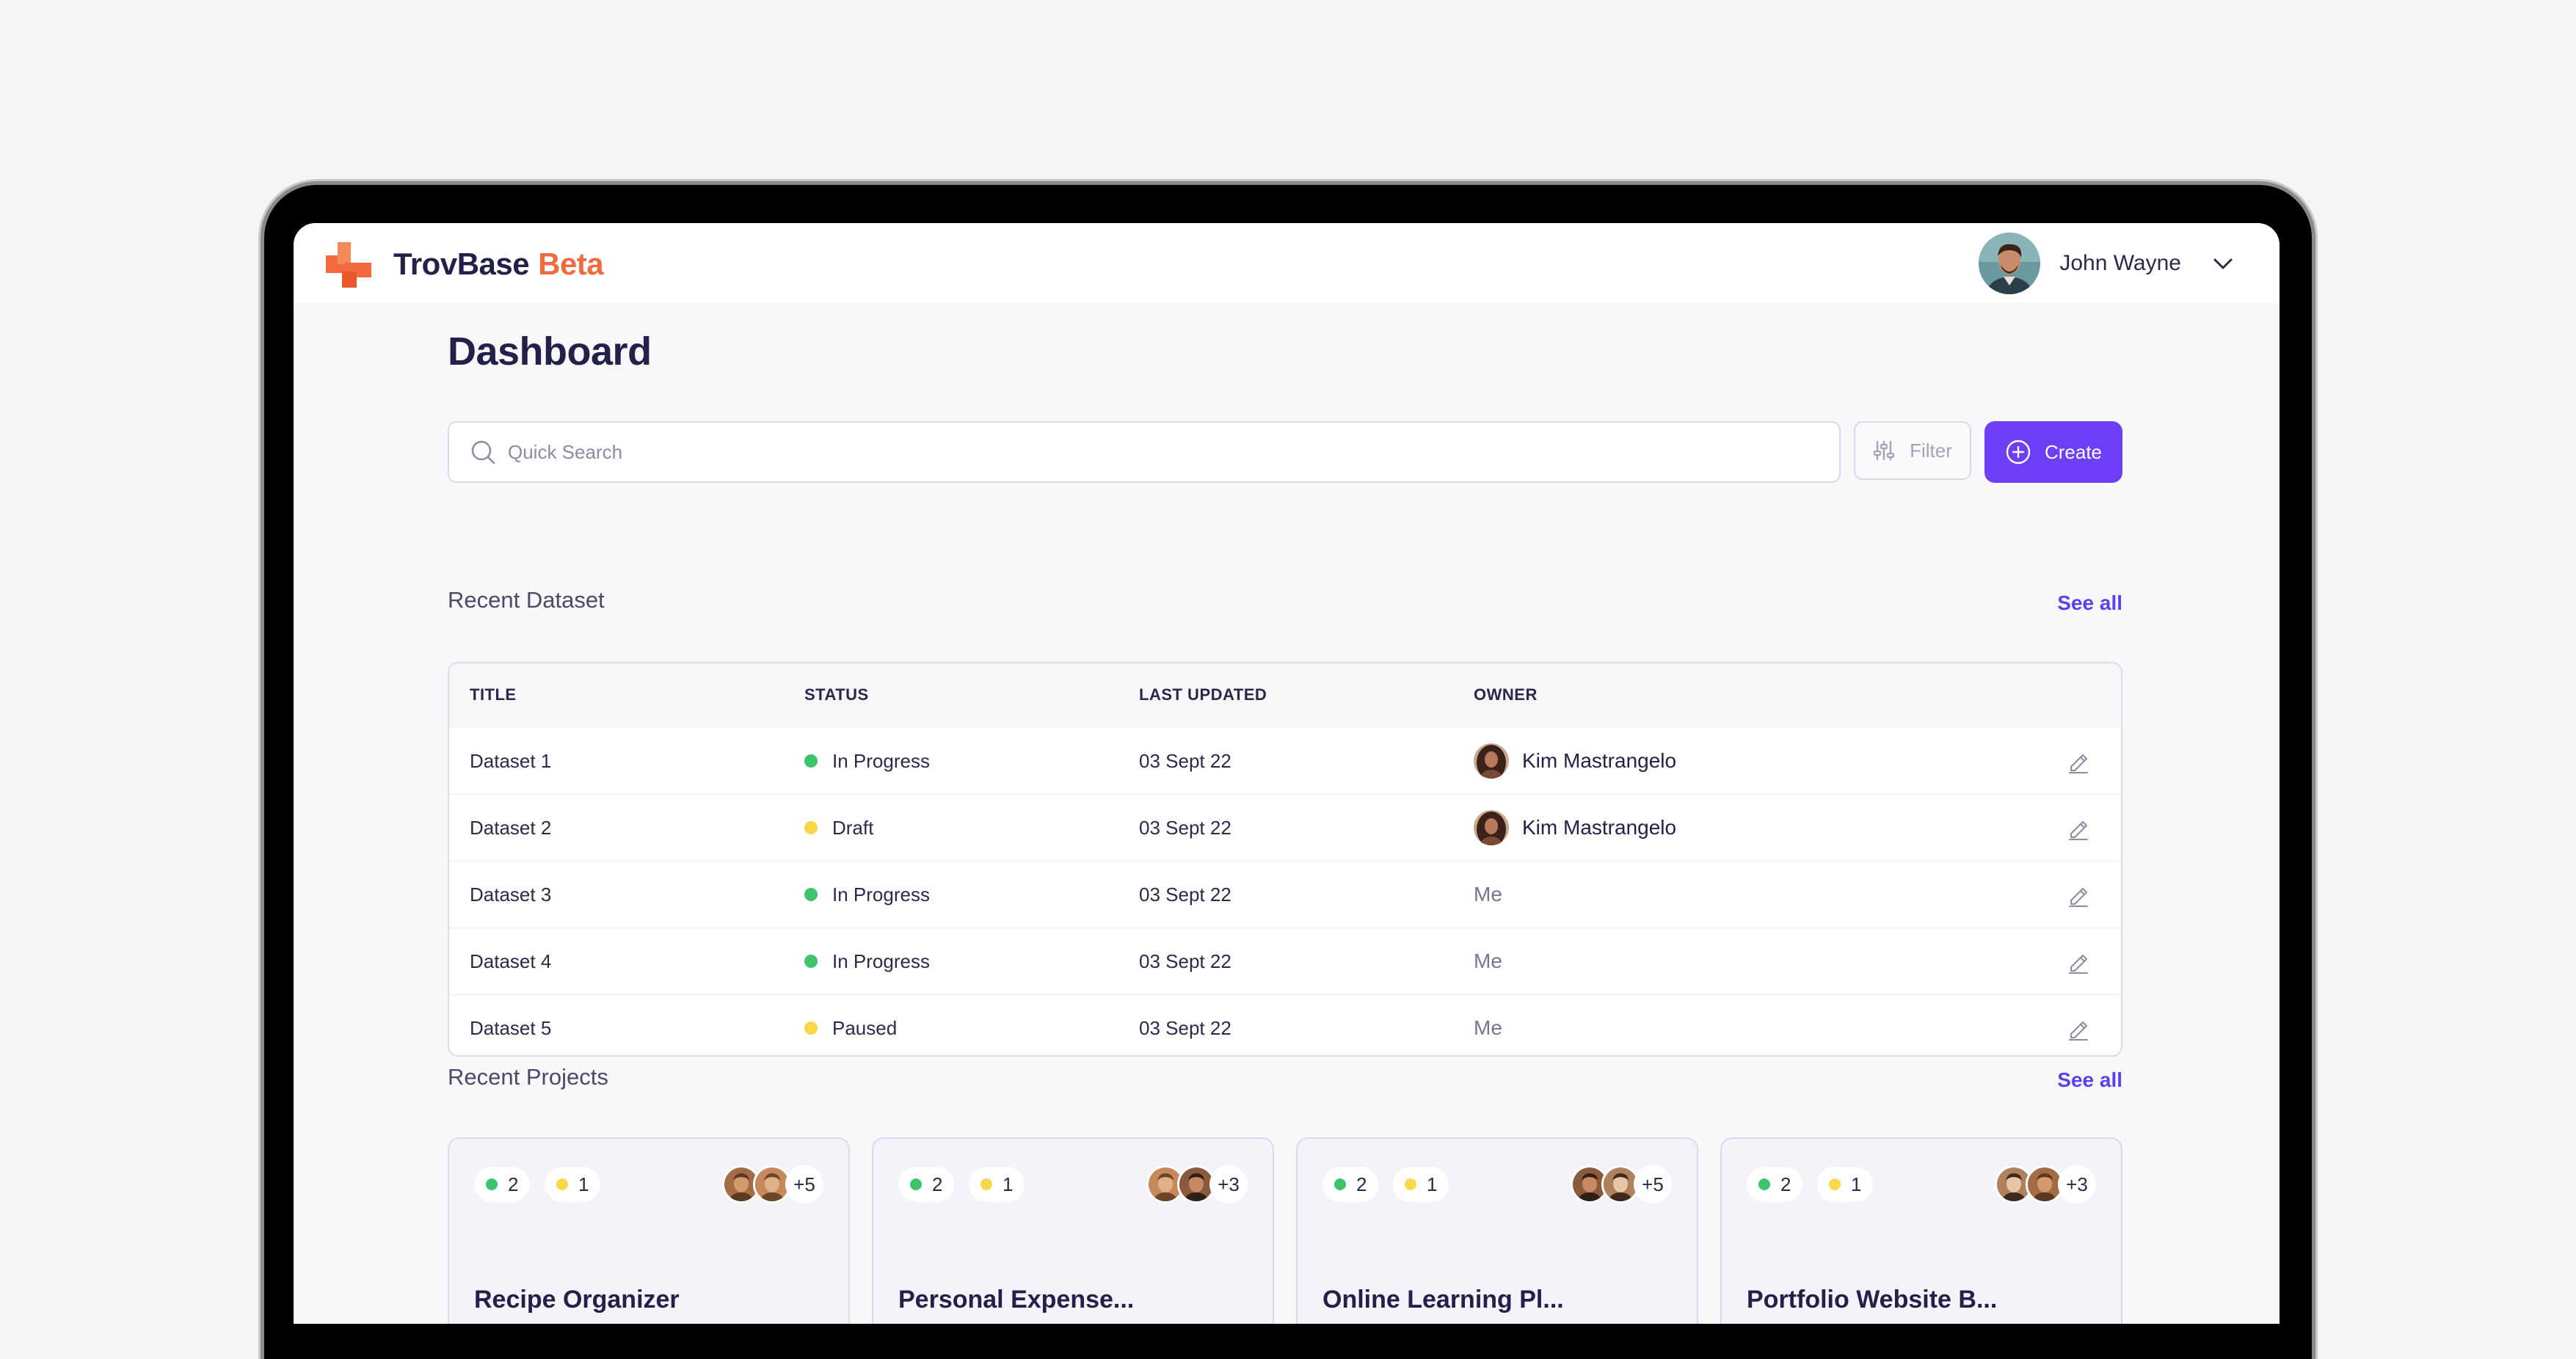  What do you see at coordinates (510, 1025) in the screenshot?
I see `dataset-title: Dataset 5` at bounding box center [510, 1025].